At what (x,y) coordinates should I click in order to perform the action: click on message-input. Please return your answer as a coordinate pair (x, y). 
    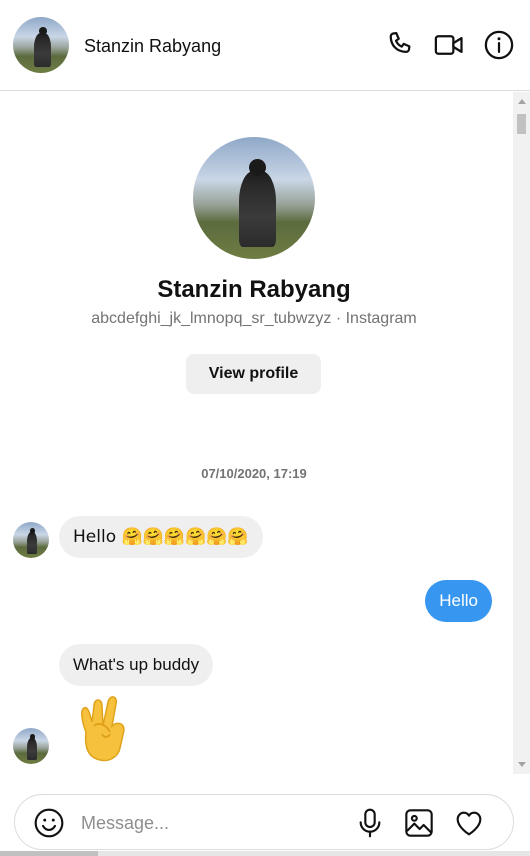
    Looking at the image, I should click on (211, 823).